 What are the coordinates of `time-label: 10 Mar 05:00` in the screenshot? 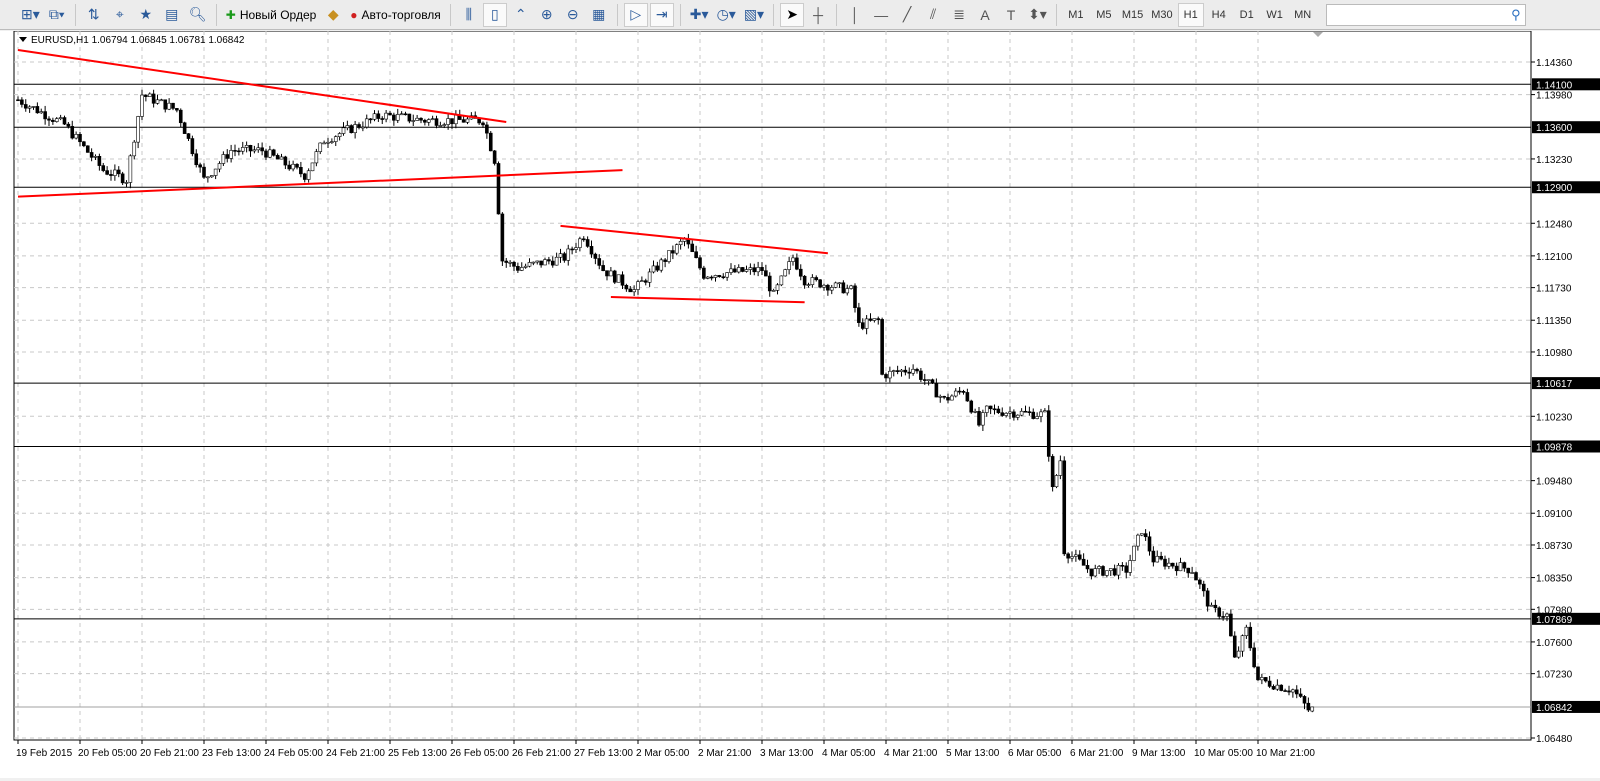 It's located at (1223, 753).